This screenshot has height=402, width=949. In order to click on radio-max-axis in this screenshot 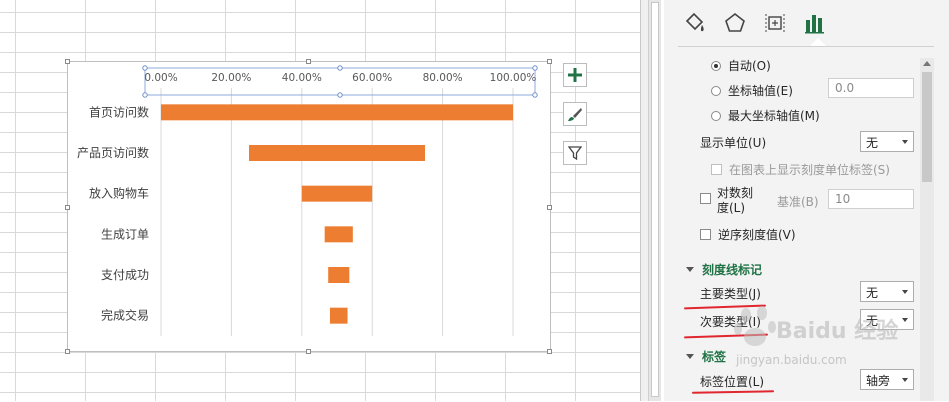, I will do `click(716, 115)`.